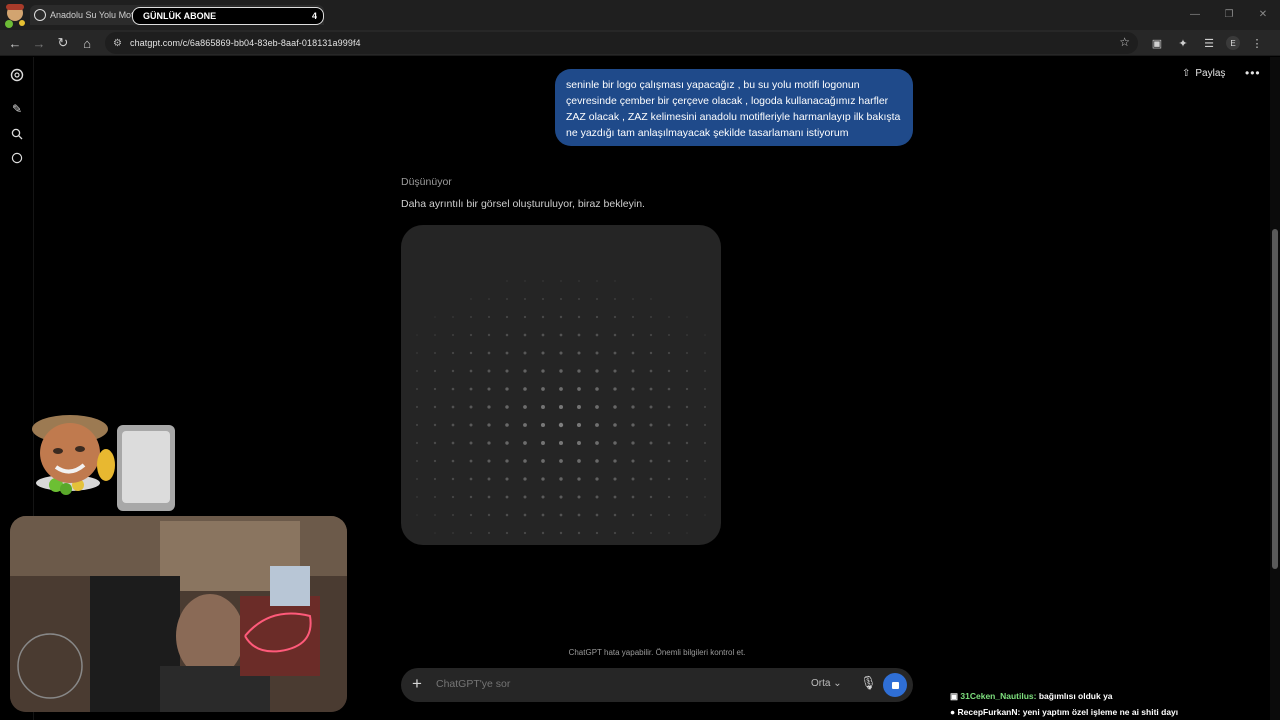 This screenshot has width=1280, height=720. Describe the element at coordinates (63, 43) in the screenshot. I see `reload-icon: ↻` at that location.